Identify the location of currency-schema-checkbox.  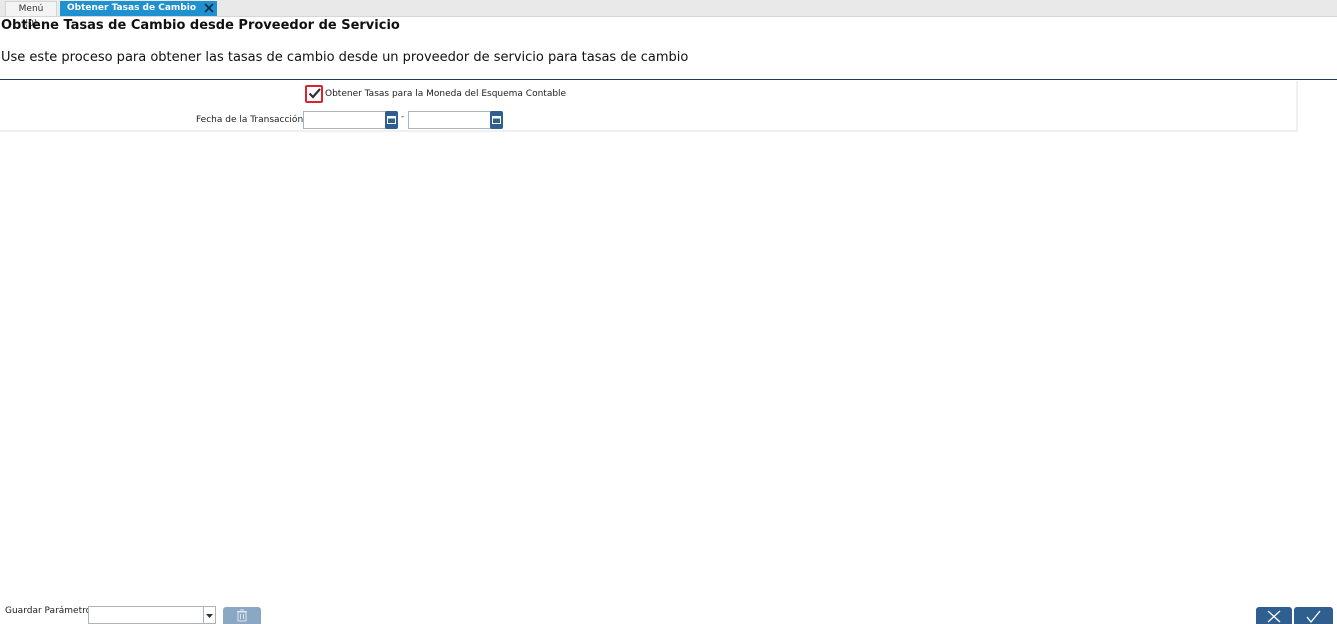
(314, 94).